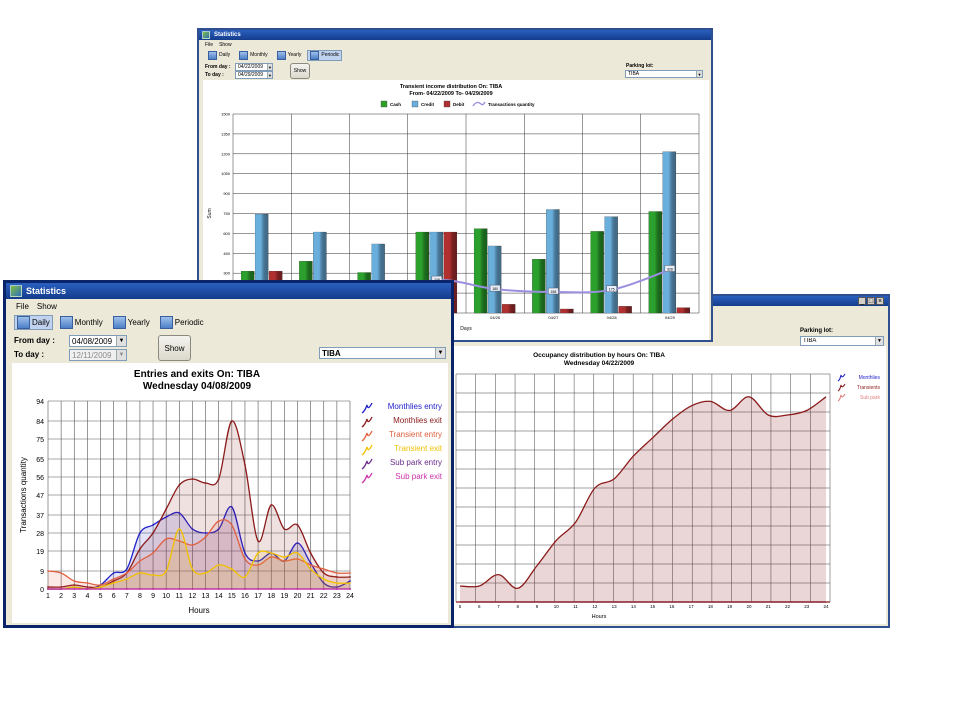 This screenshot has width=960, height=720. What do you see at coordinates (871, 301) in the screenshot?
I see `maximize-icon: □` at bounding box center [871, 301].